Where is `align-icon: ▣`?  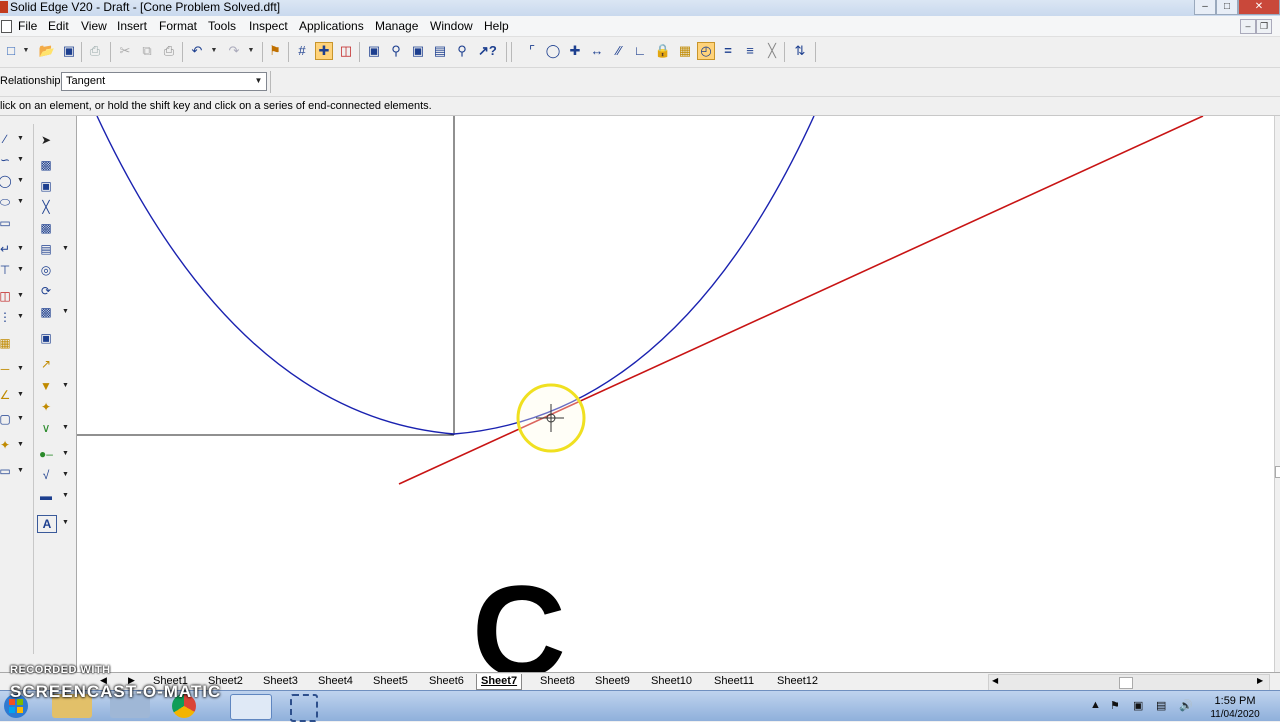
align-icon: ▣ is located at coordinates (46, 338).